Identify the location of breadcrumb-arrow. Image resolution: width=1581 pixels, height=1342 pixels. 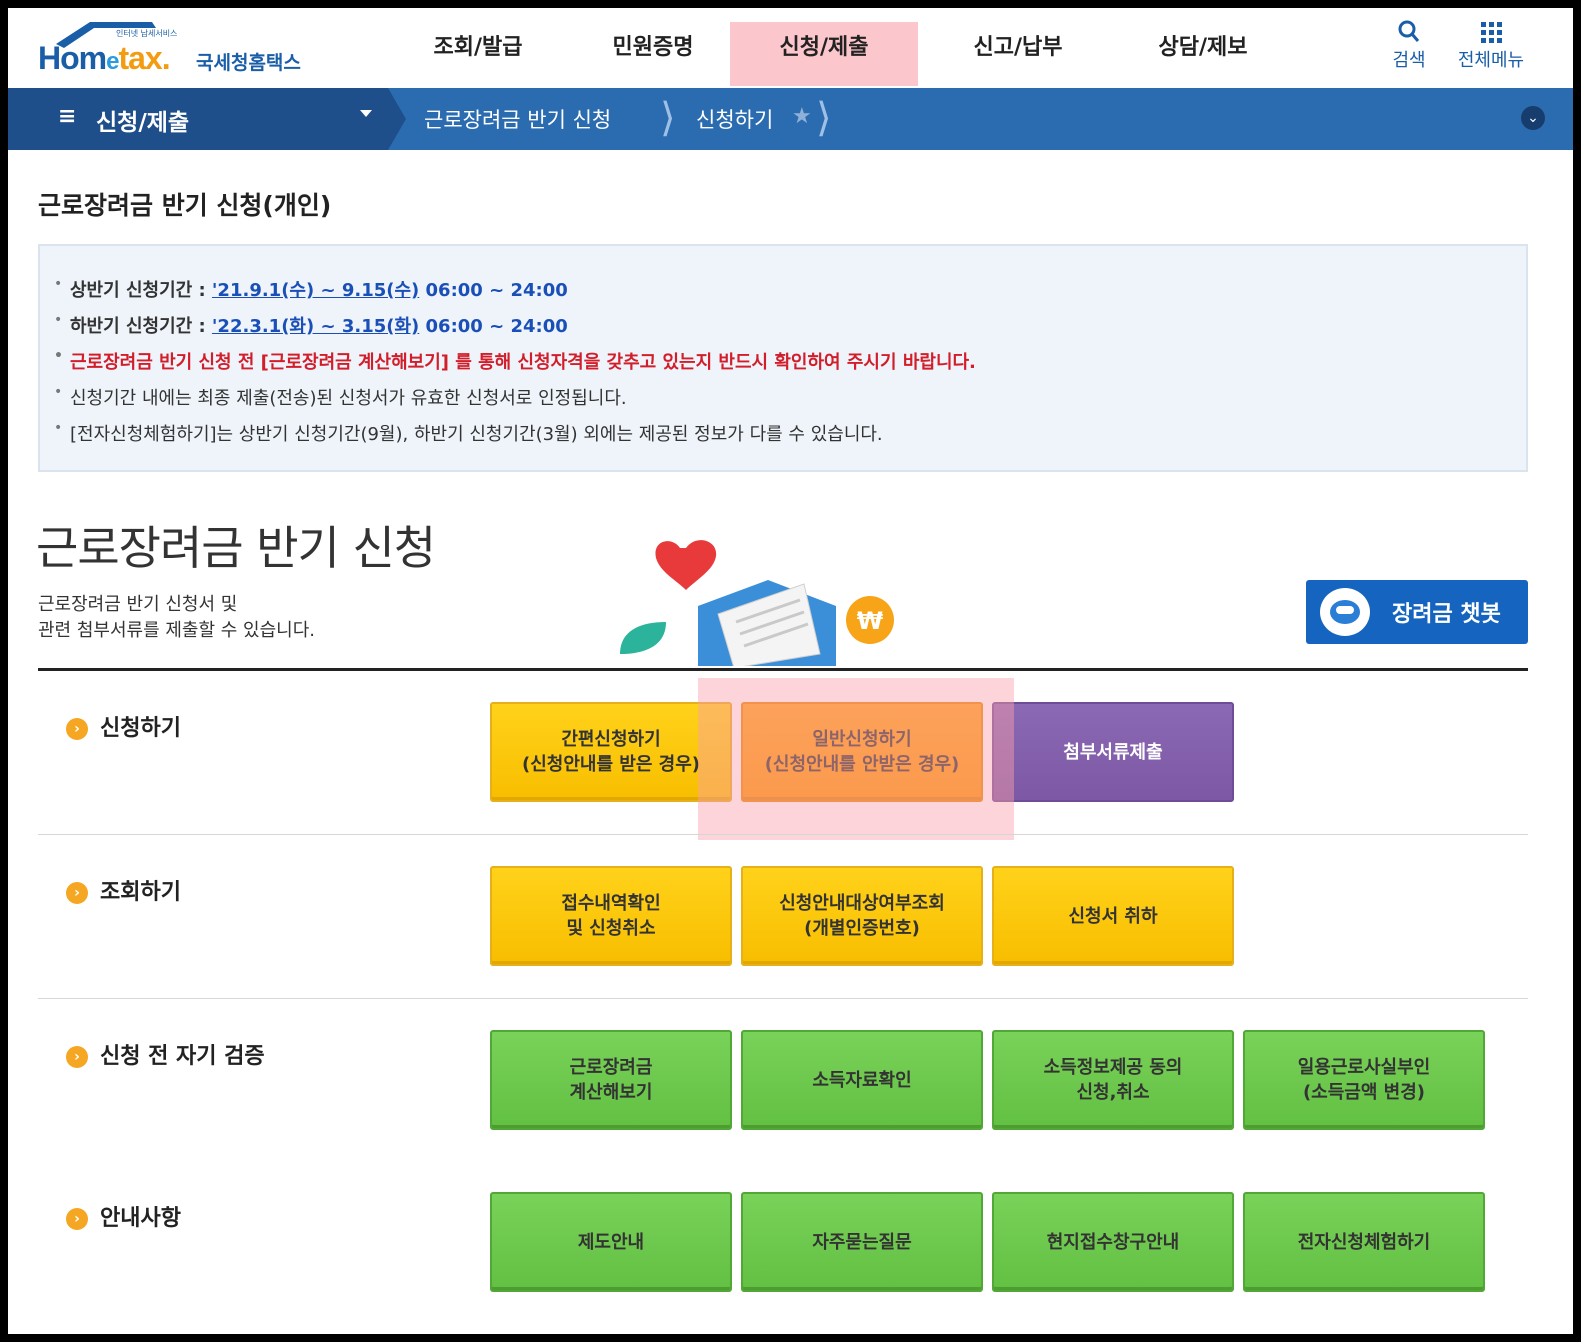
(397, 119).